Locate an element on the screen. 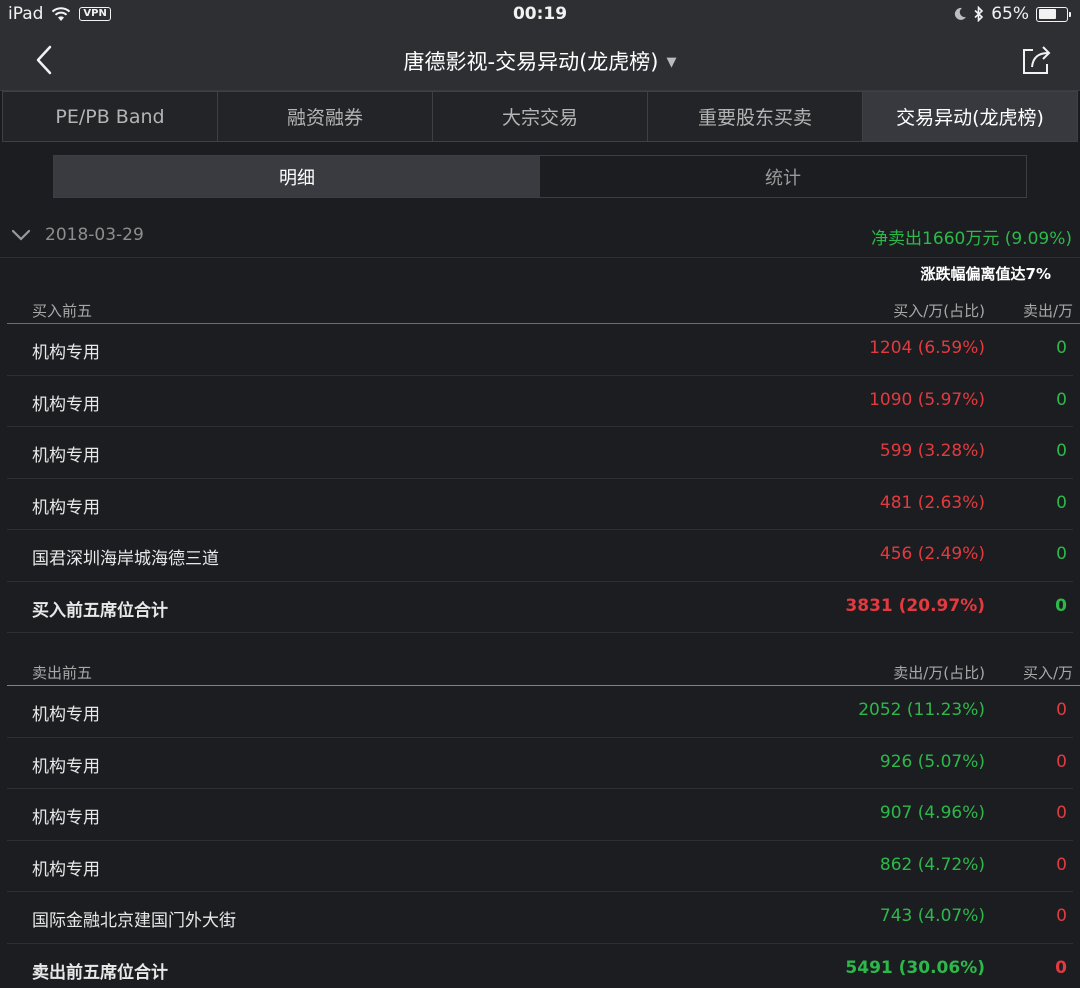 This screenshot has height=988, width=1080. table-row: 机构专用 481 (2.63%) 0 is located at coordinates (540, 504).